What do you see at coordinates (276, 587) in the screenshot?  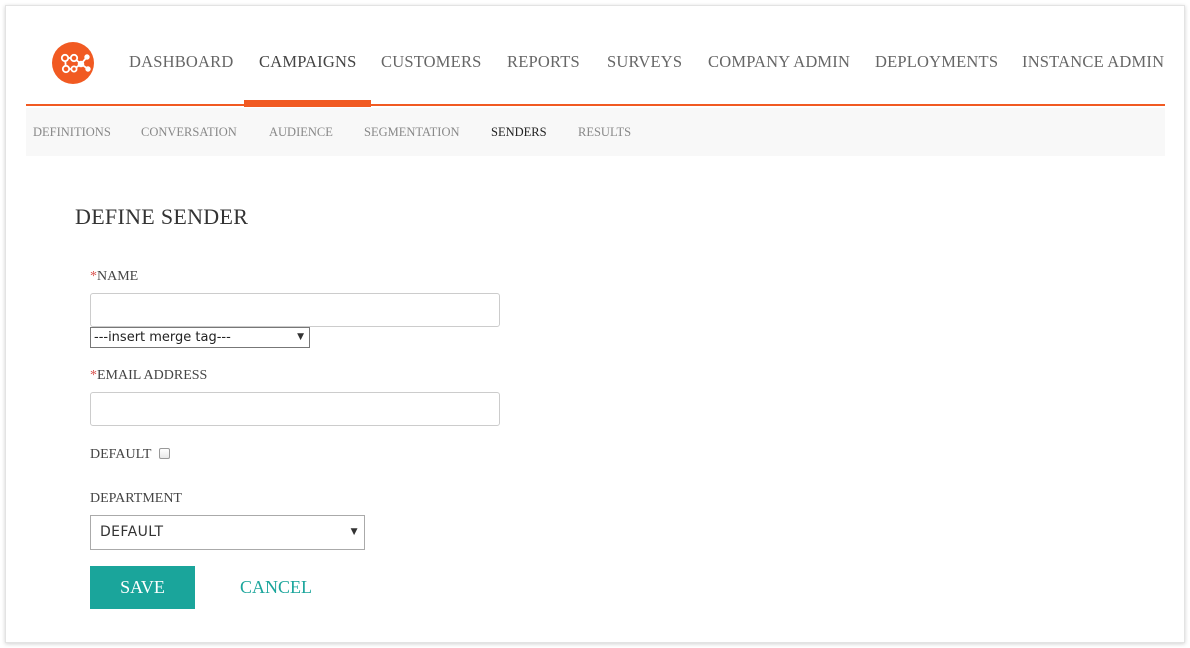 I see `cancel-button: CANCEL` at bounding box center [276, 587].